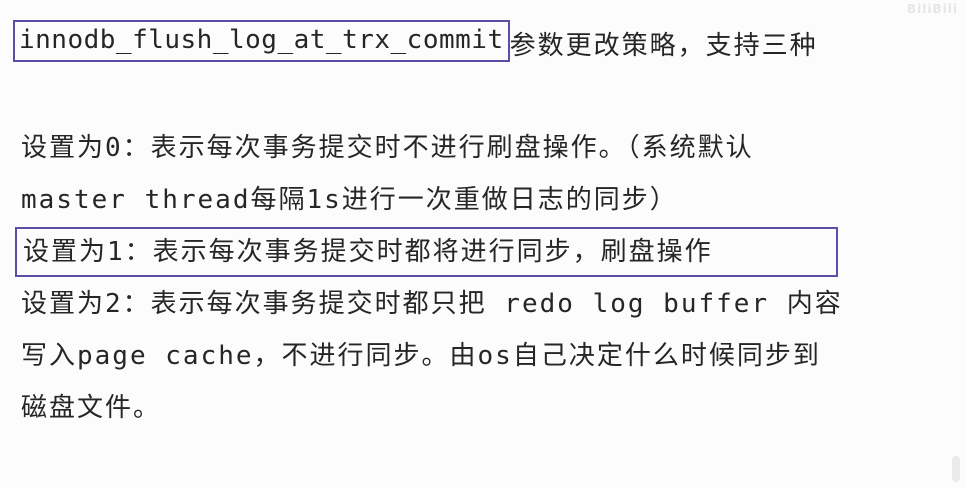 The height and width of the screenshot is (488, 966). Describe the element at coordinates (91, 408) in the screenshot. I see `setting-2-end-line: 磁盘文件。` at that location.